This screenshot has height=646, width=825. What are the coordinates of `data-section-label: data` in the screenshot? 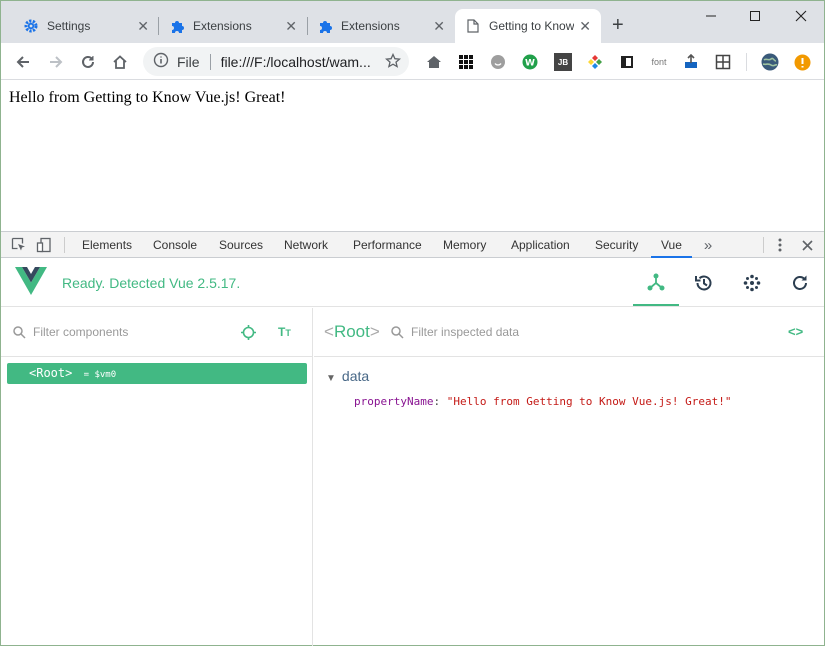 It's located at (355, 376).